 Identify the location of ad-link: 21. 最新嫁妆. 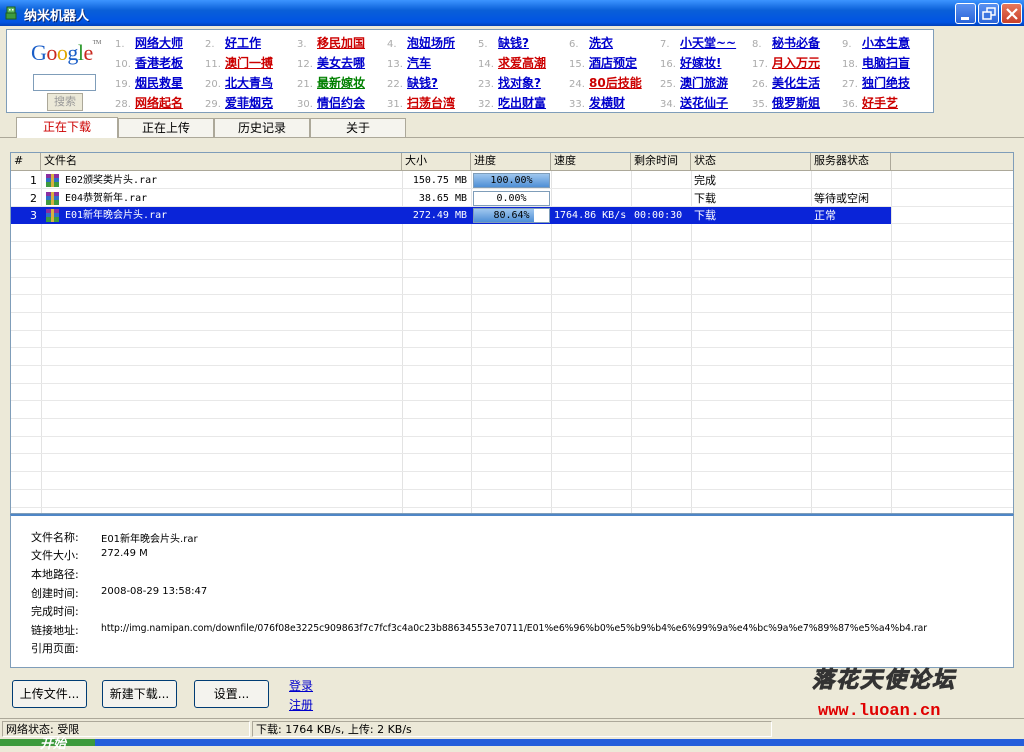
(331, 83).